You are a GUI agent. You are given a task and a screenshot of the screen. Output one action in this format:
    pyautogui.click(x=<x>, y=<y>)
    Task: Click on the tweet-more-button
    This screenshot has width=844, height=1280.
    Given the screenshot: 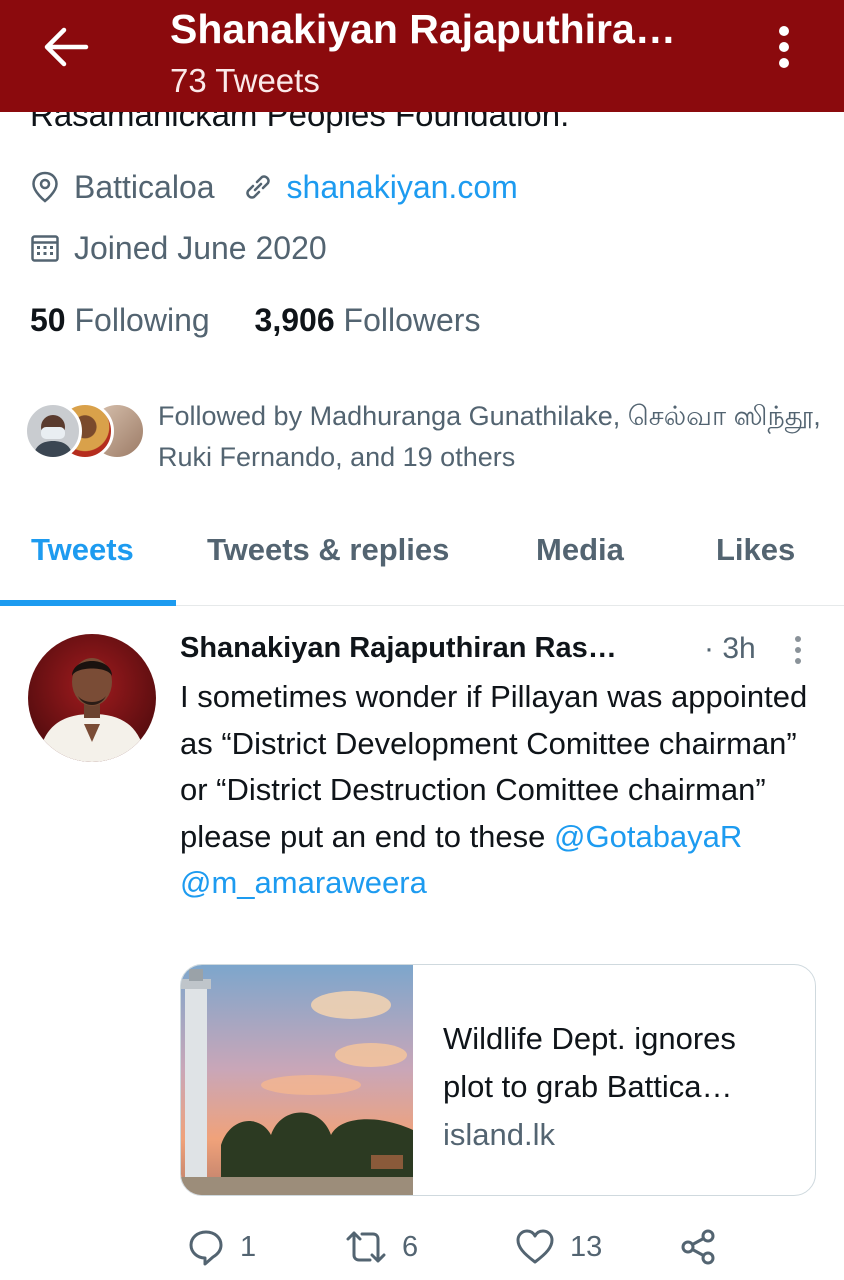 What is the action you would take?
    pyautogui.click(x=798, y=650)
    